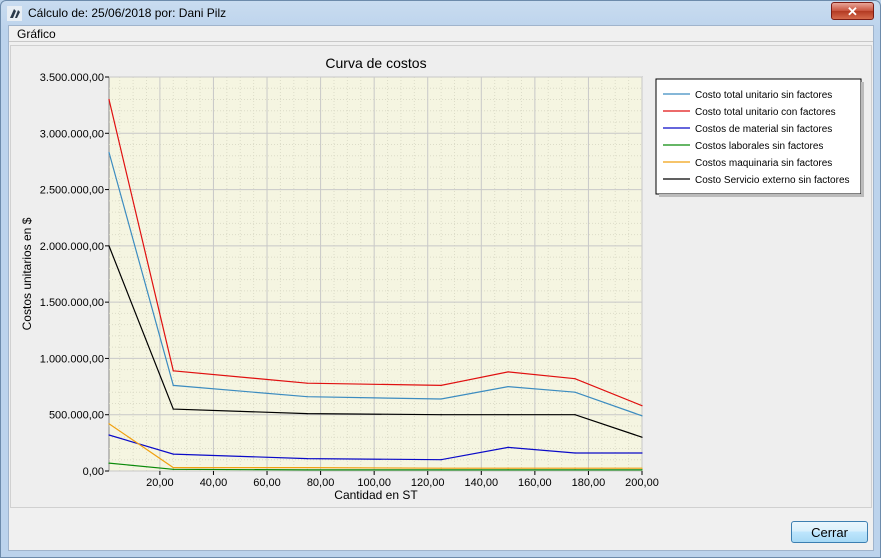 Image resolution: width=881 pixels, height=558 pixels. What do you see at coordinates (481, 483) in the screenshot?
I see `x-tick-label: 140,00` at bounding box center [481, 483].